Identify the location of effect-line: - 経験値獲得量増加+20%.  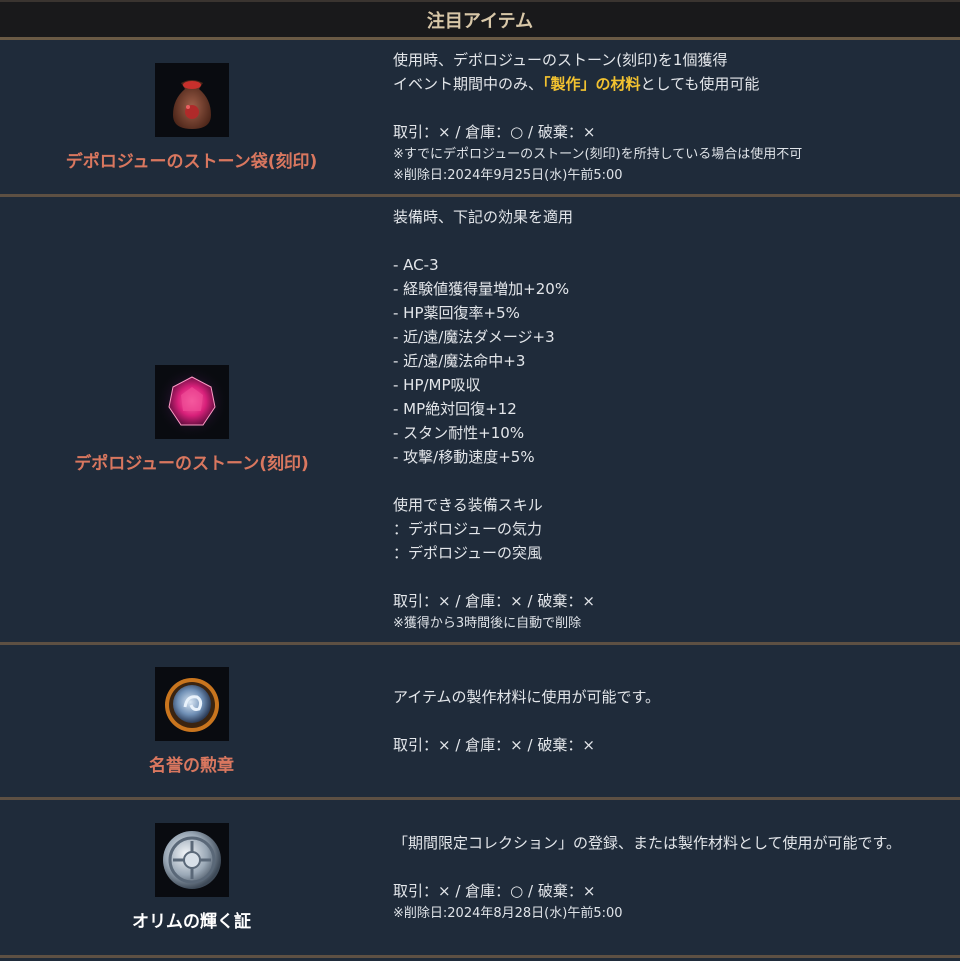
(481, 289).